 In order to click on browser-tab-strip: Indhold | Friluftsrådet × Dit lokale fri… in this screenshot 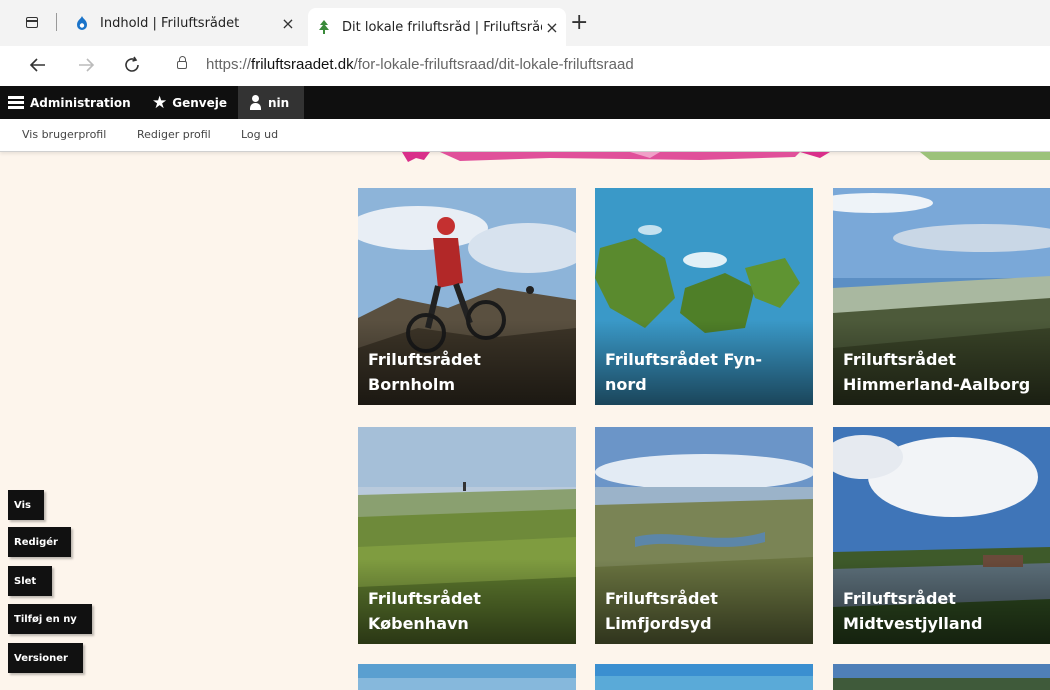, I will do `click(525, 23)`.